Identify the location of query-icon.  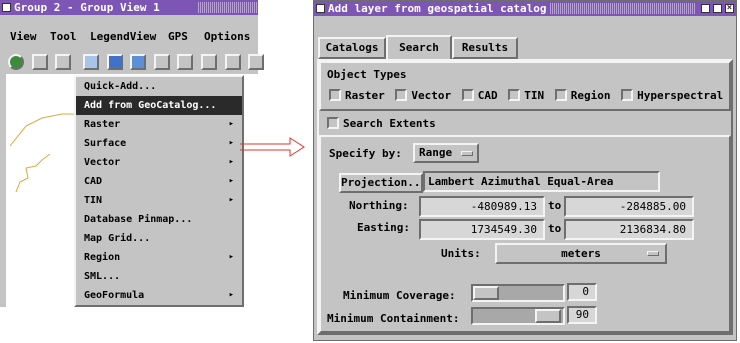
(161, 62).